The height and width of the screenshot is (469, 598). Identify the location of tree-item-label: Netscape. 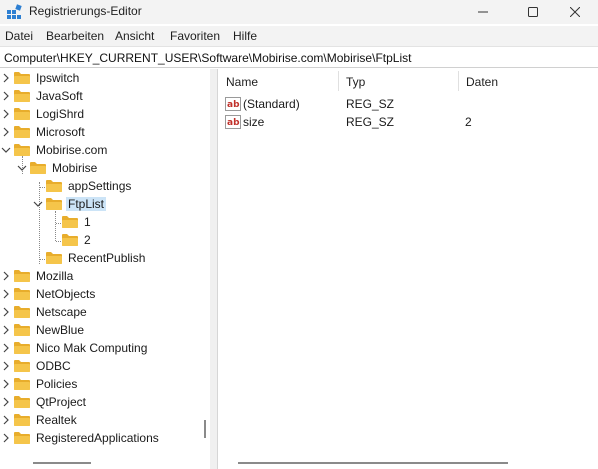
(61, 312).